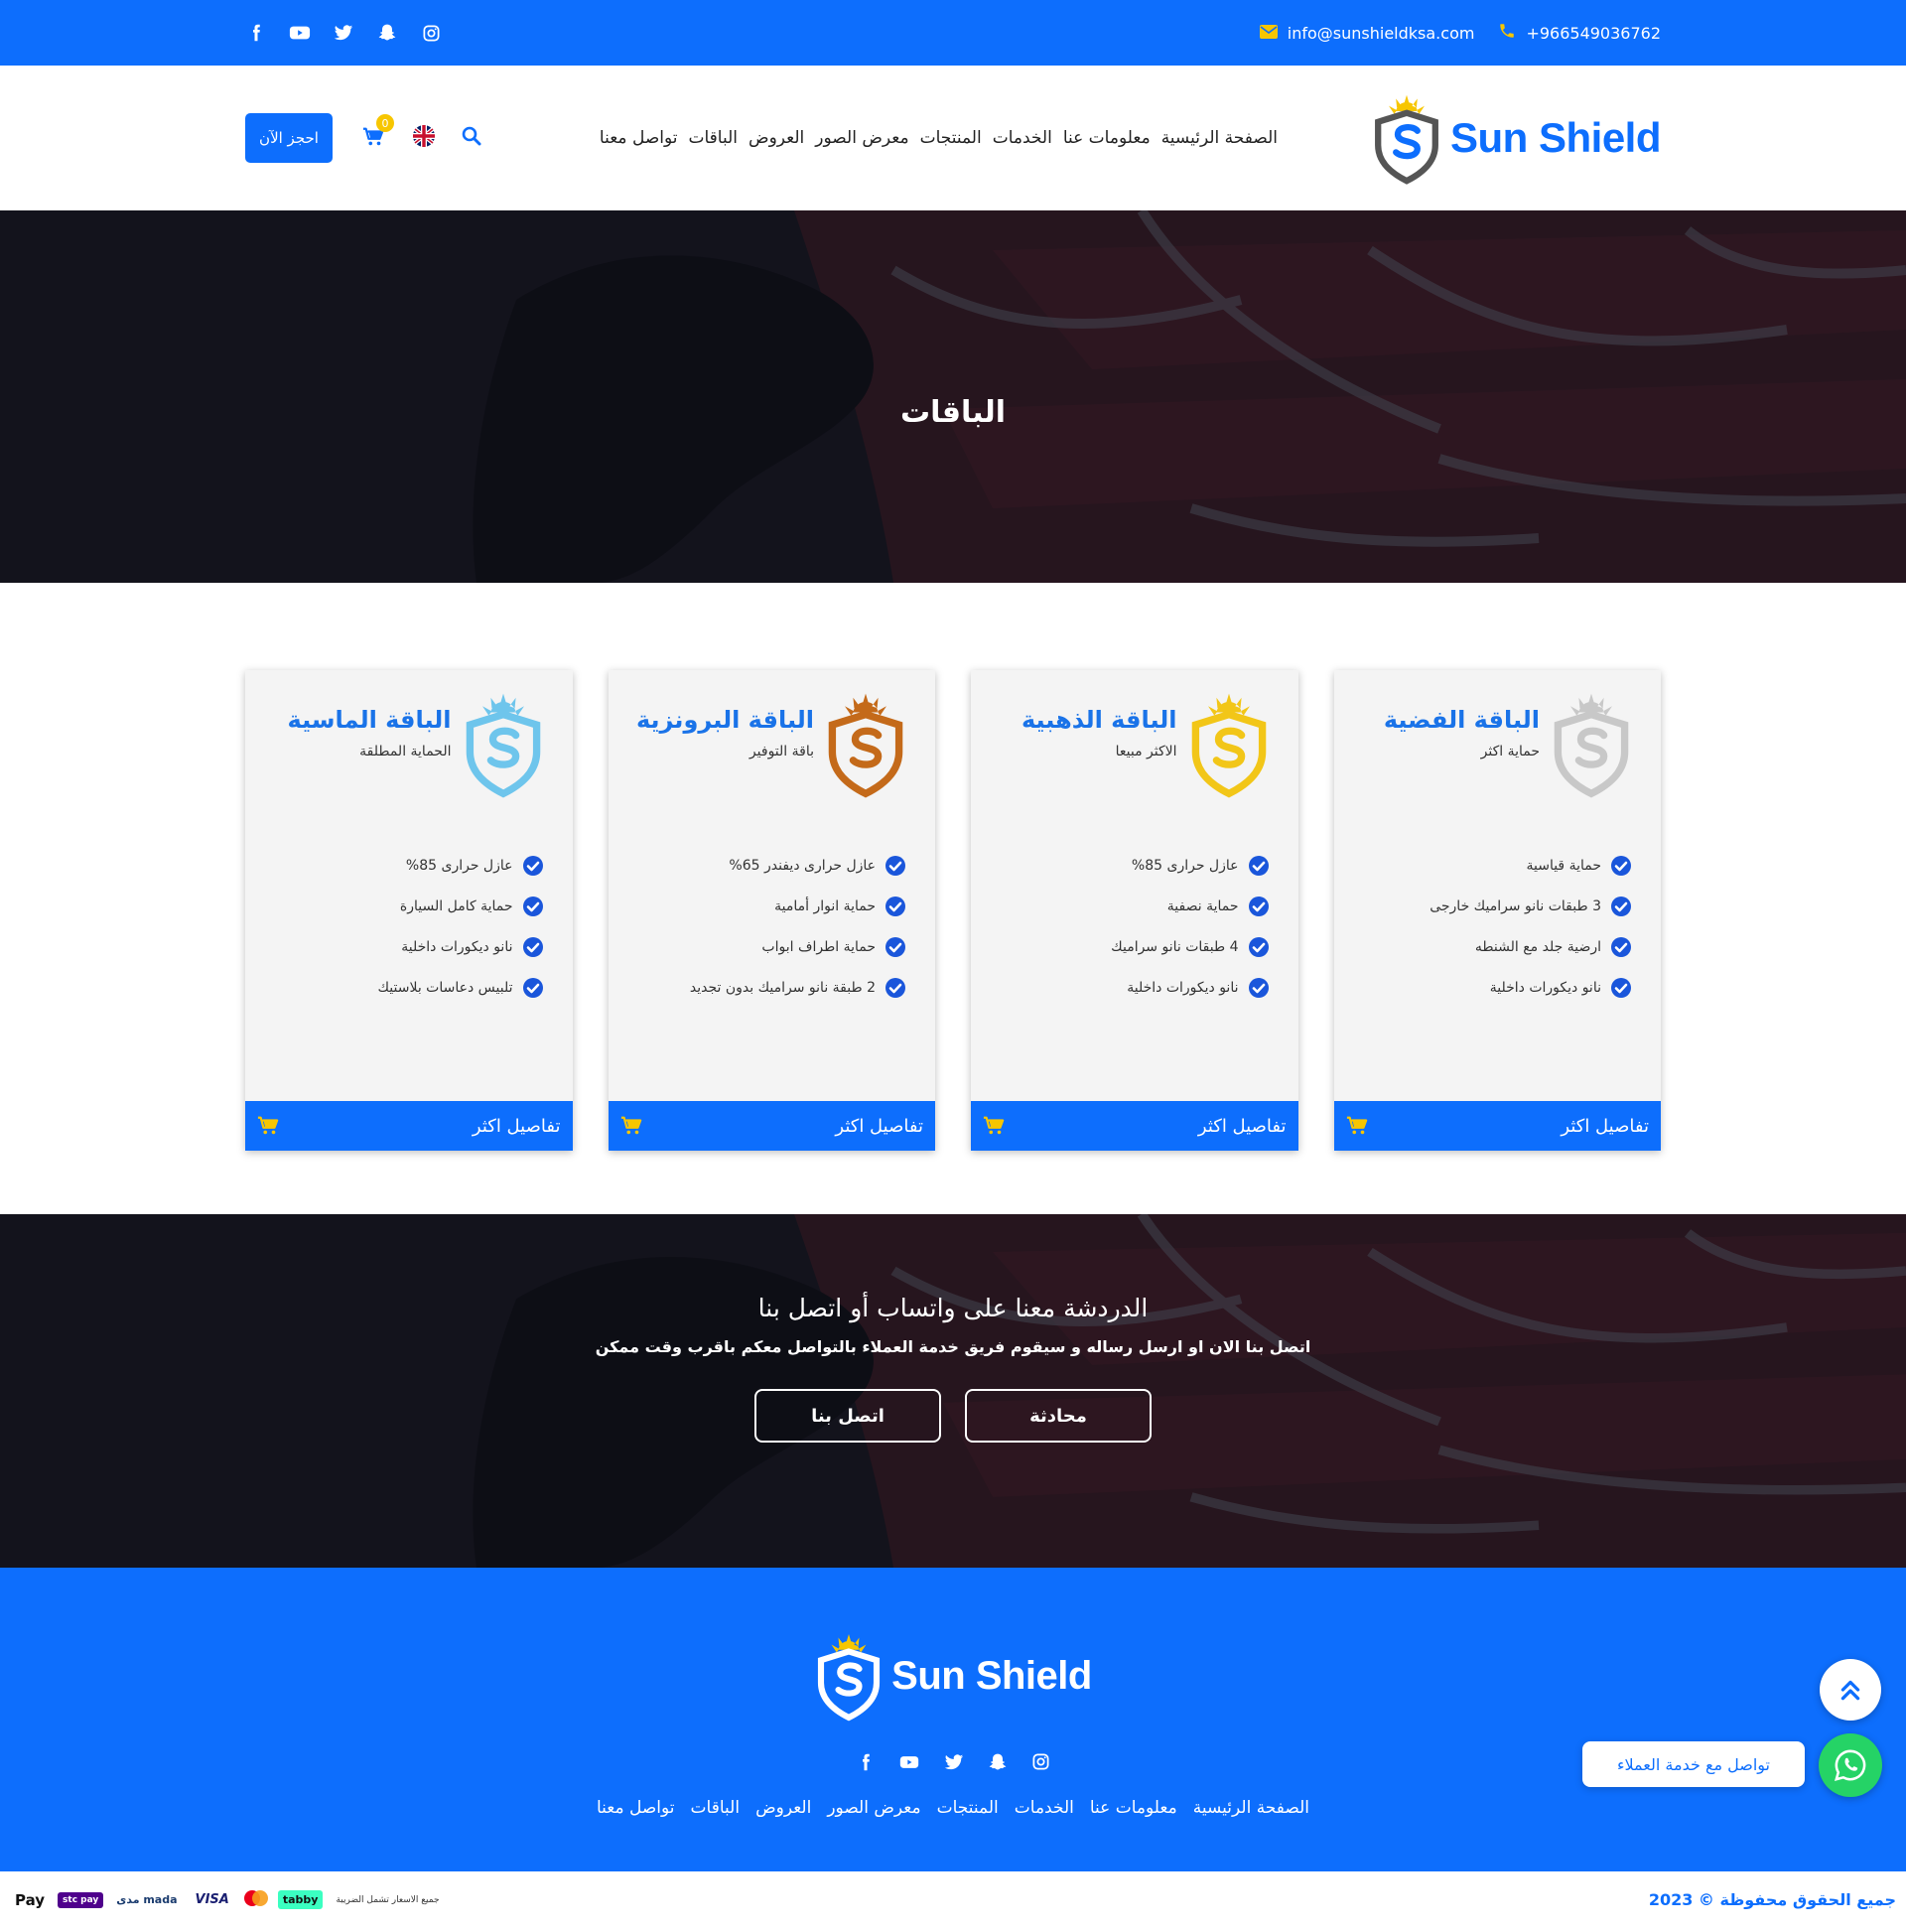 The height and width of the screenshot is (1932, 1906). I want to click on whatsapp-icon, so click(1850, 1765).